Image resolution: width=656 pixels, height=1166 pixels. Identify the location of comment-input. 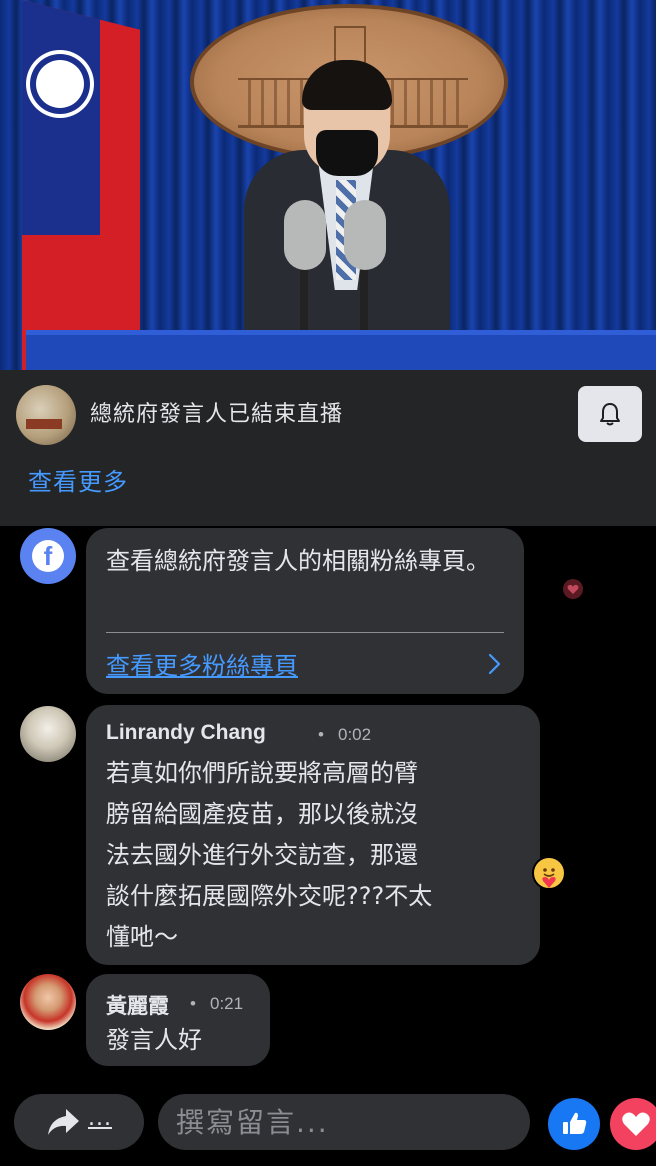
(344, 1122).